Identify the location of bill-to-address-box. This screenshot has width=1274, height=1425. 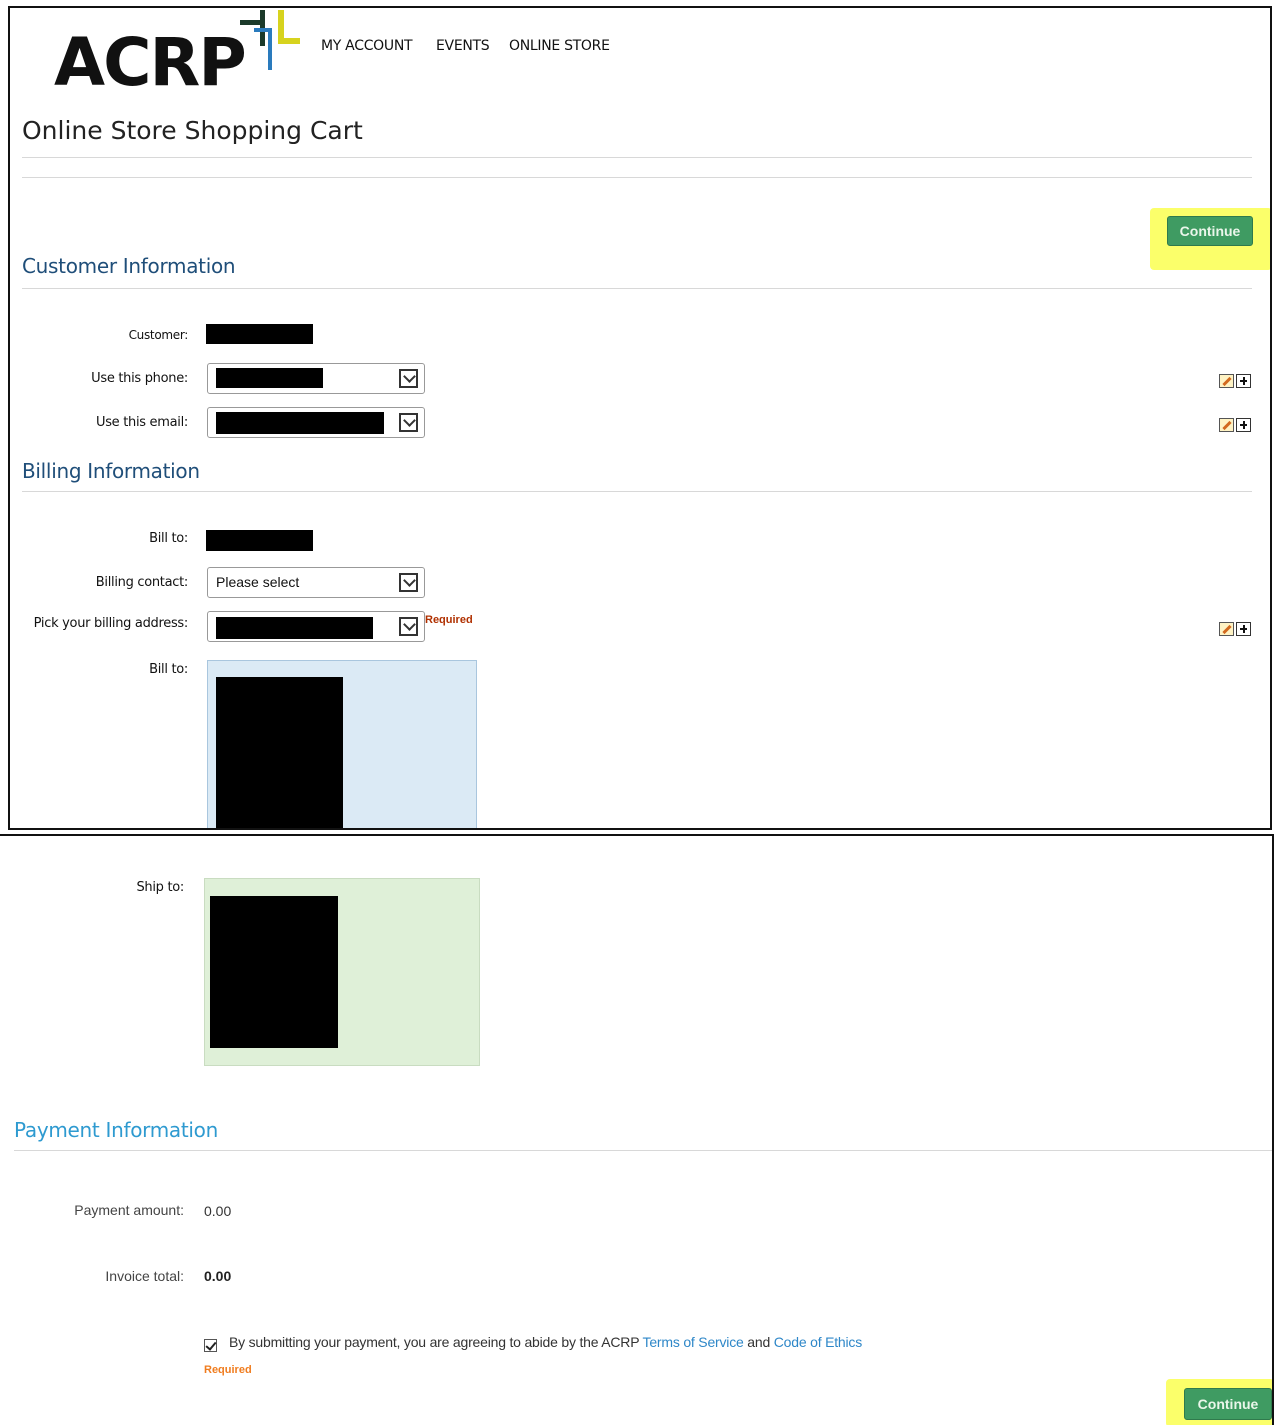
(342, 744).